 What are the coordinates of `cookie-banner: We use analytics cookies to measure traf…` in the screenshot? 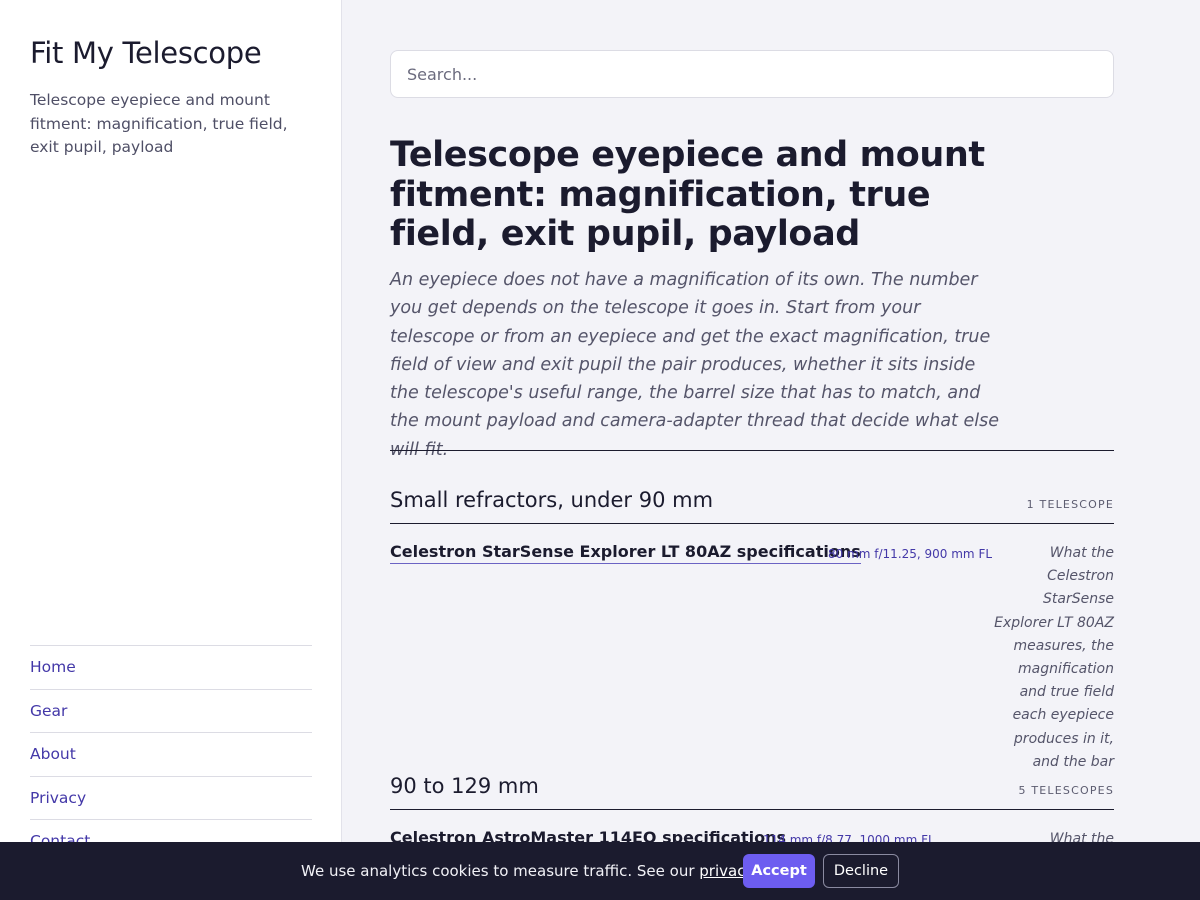 It's located at (600, 871).